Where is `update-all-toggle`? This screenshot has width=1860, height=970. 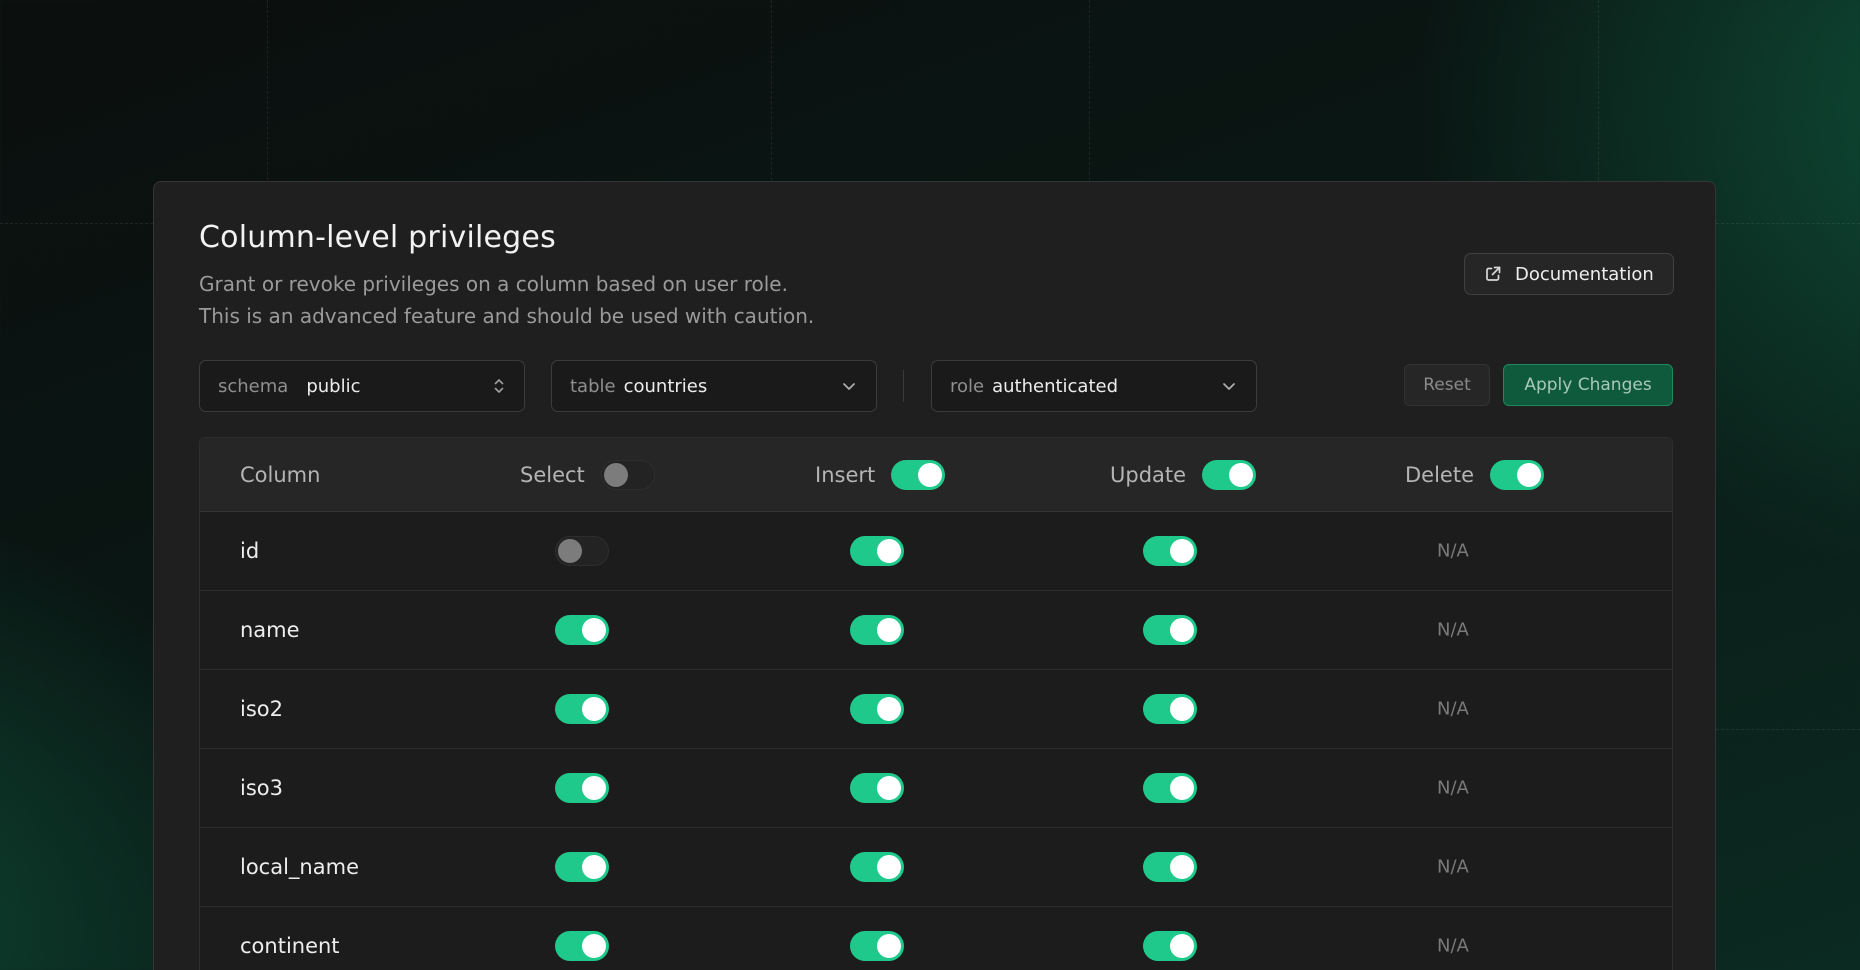
update-all-toggle is located at coordinates (1229, 474).